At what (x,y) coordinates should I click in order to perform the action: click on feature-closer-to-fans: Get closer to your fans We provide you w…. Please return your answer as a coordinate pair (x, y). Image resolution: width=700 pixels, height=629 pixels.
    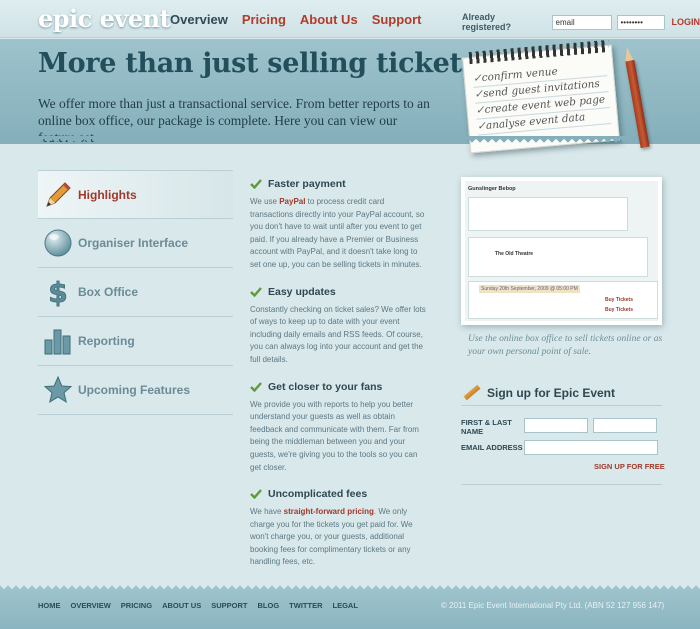
    Looking at the image, I should click on (339, 428).